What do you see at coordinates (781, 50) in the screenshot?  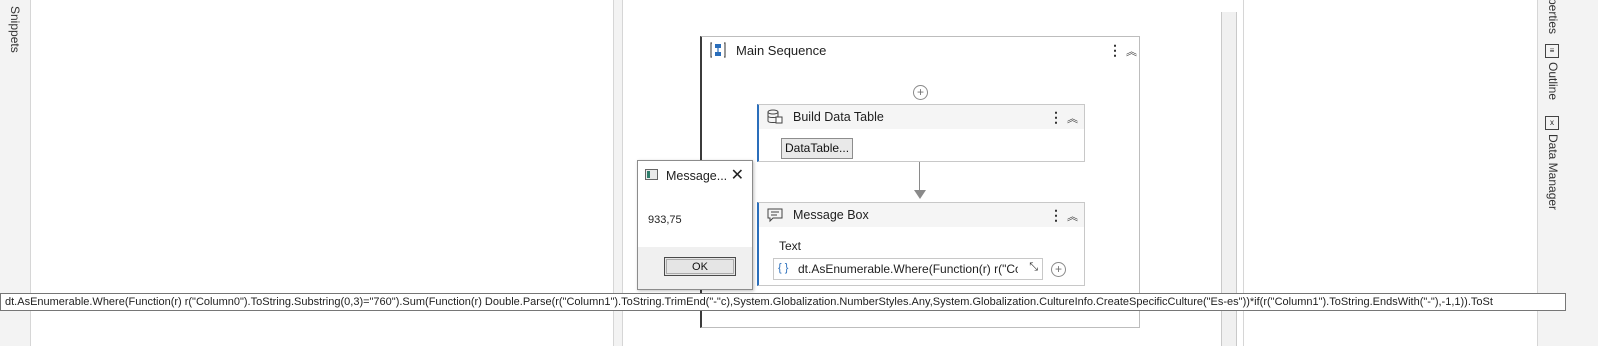 I see `sequence-title: Main Sequence` at bounding box center [781, 50].